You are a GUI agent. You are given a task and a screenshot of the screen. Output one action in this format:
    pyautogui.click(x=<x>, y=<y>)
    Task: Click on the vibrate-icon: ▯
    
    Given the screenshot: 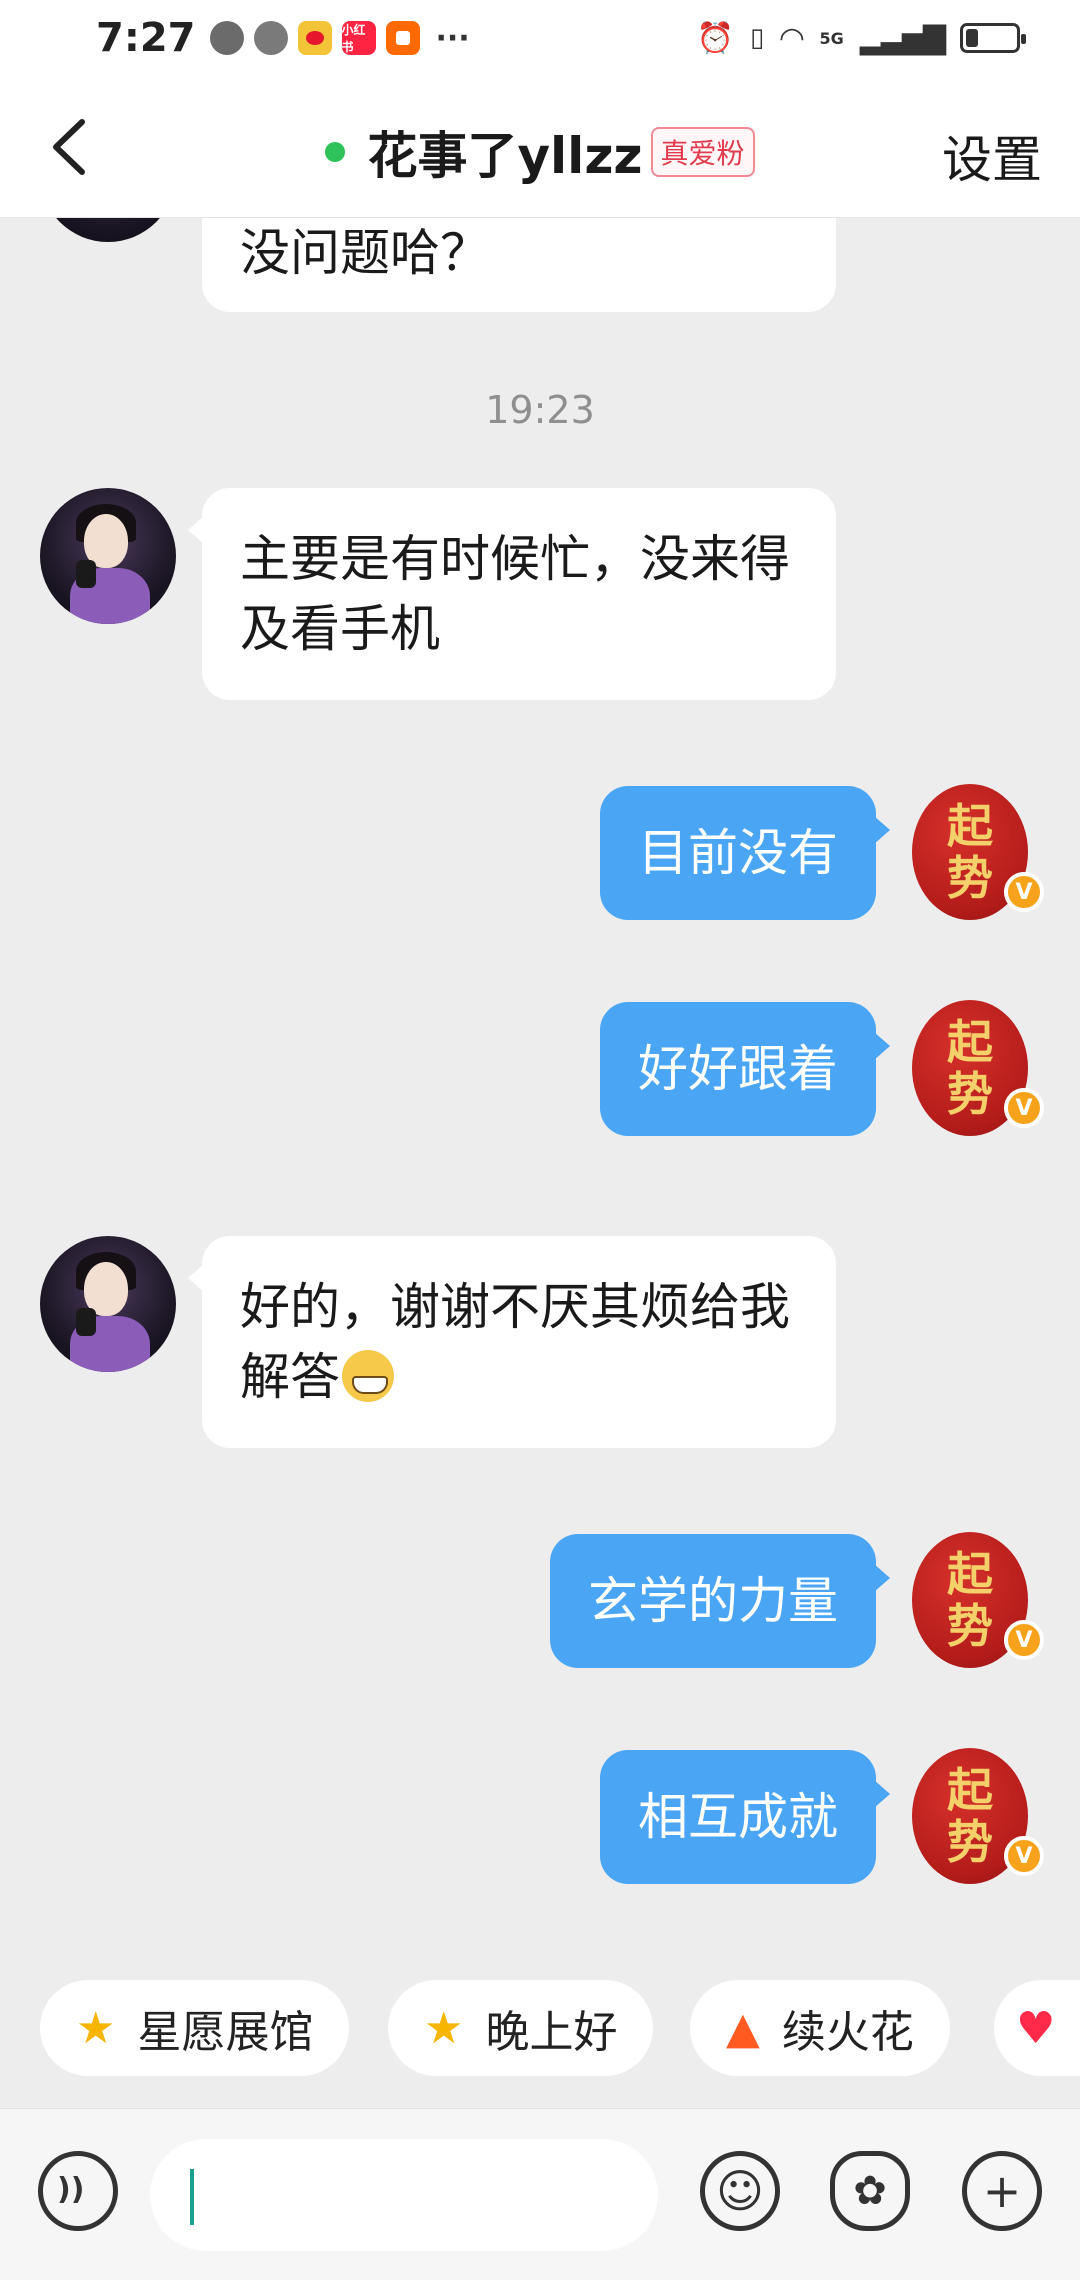 What is the action you would take?
    pyautogui.click(x=757, y=38)
    